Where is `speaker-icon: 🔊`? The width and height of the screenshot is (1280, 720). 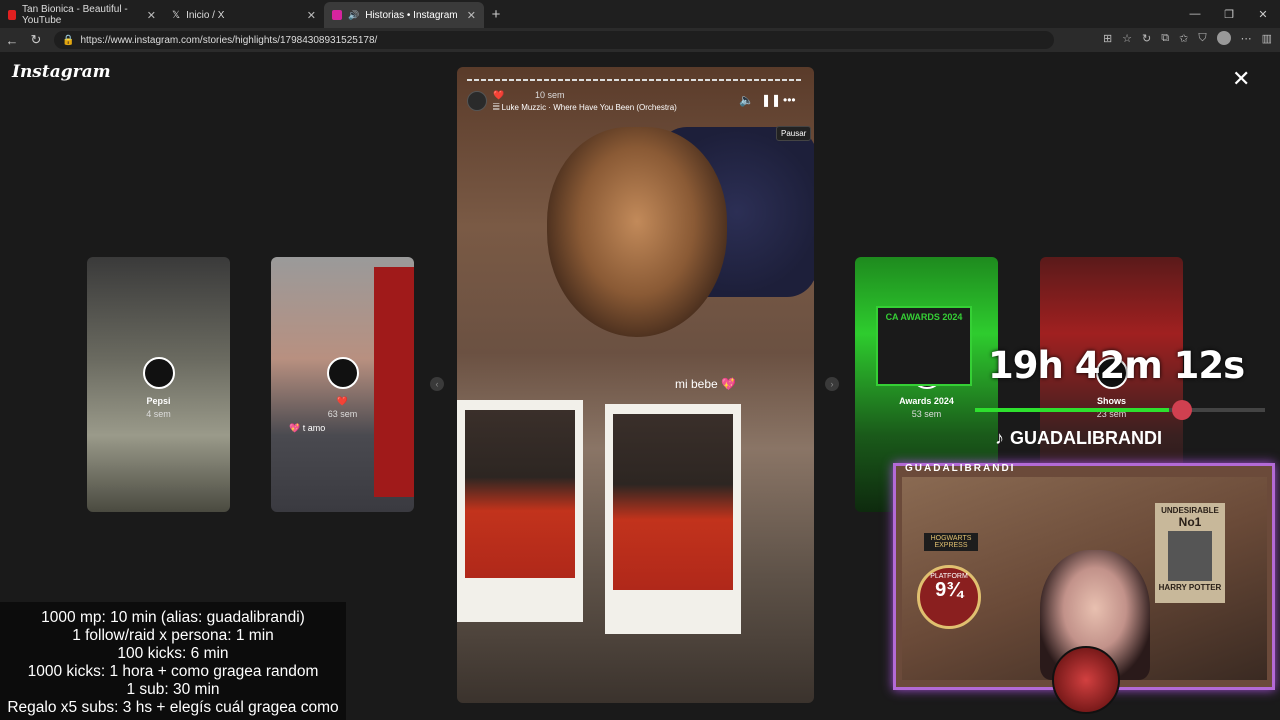
speaker-icon: 🔊 is located at coordinates (354, 14).